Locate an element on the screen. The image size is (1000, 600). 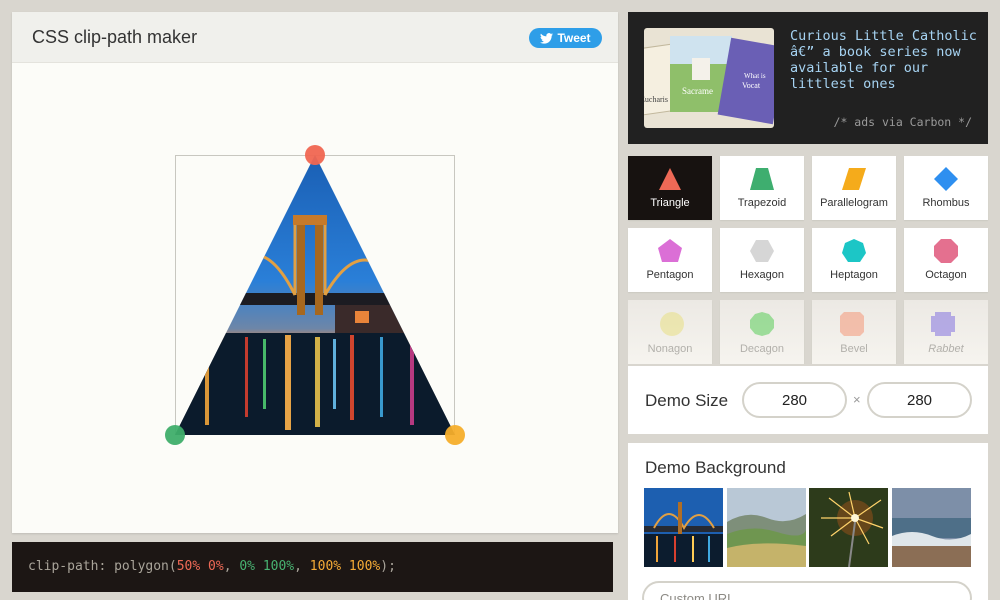
shape-label: Bevel is located at coordinates (854, 349).